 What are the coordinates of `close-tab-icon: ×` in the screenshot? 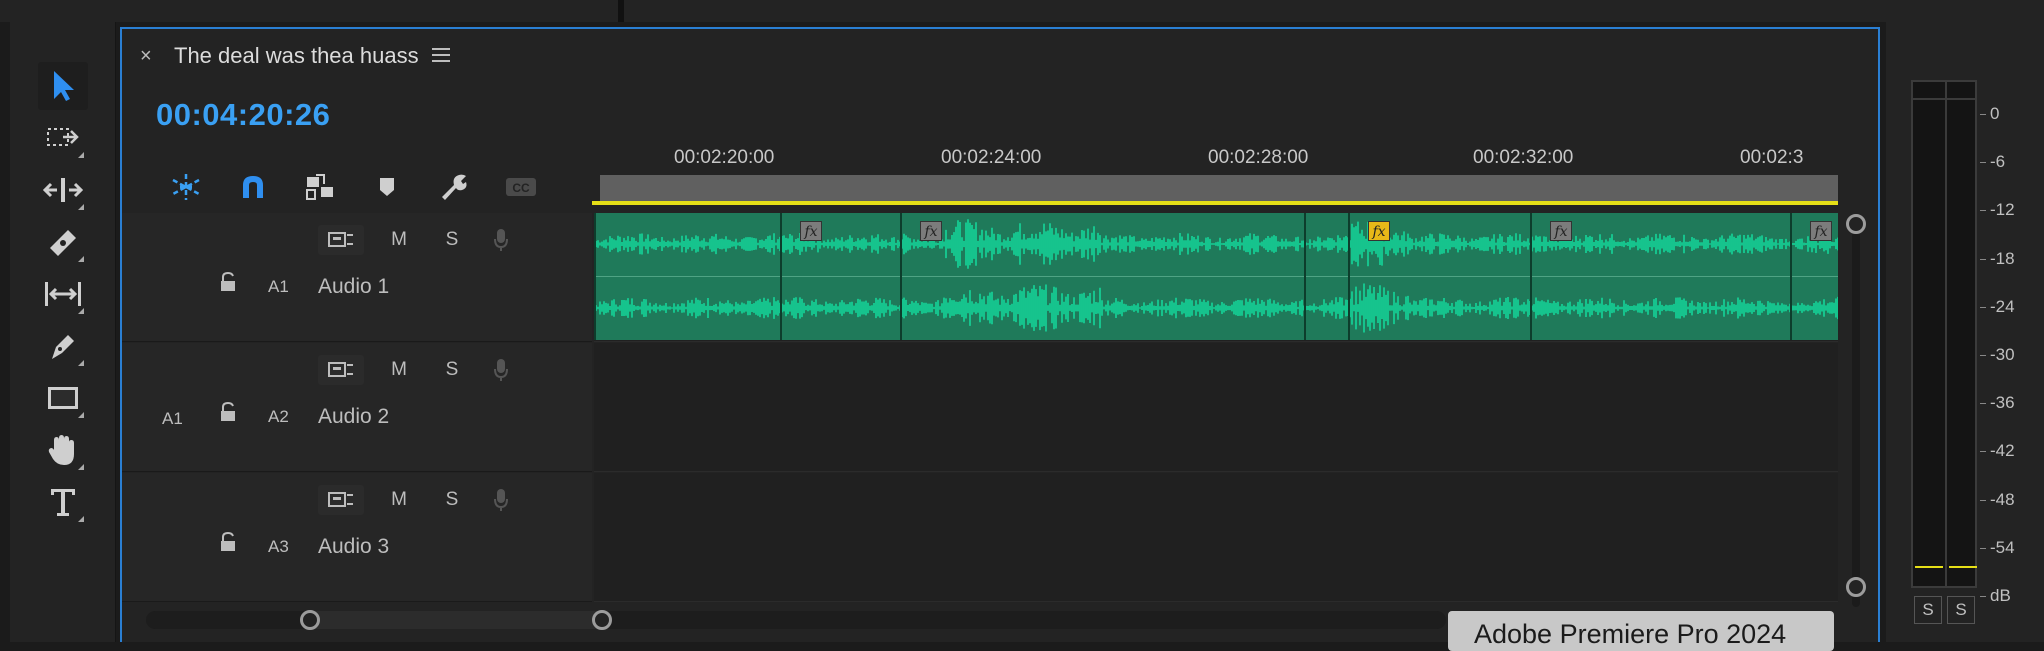 It's located at (146, 56).